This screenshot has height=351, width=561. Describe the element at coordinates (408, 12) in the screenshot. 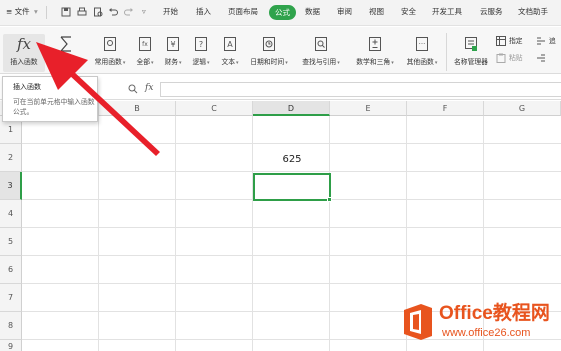

I see `tab-security: 安全` at that location.